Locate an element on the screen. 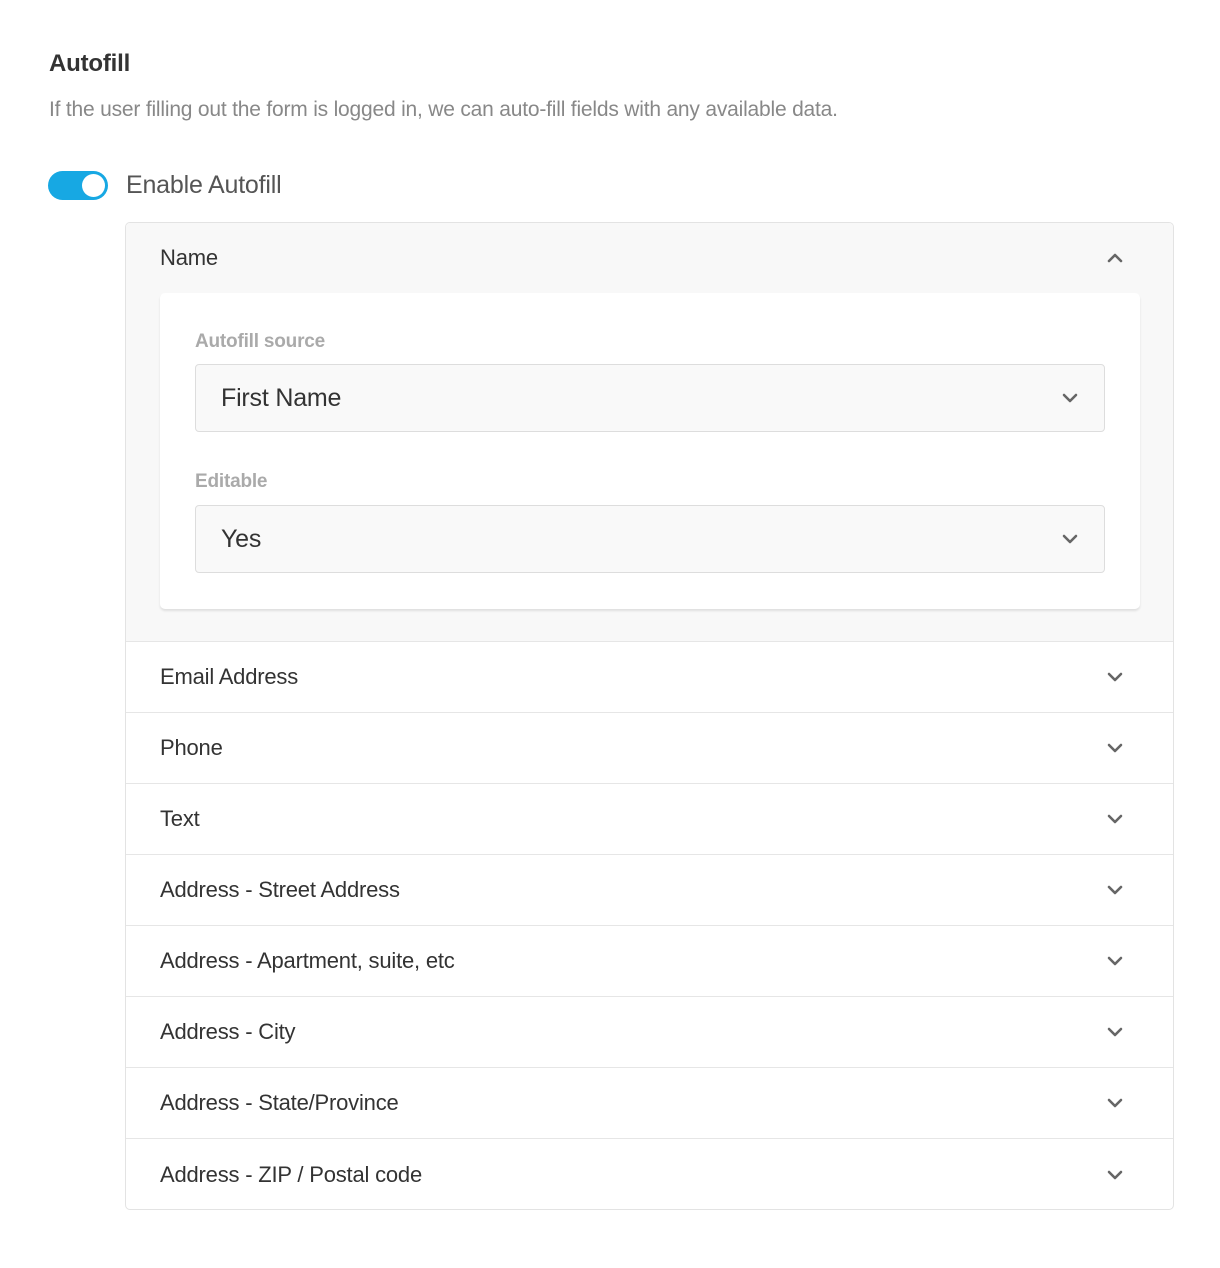 Image resolution: width=1220 pixels, height=1268 pixels. accordion-item-email-address: Email Address is located at coordinates (649, 677).